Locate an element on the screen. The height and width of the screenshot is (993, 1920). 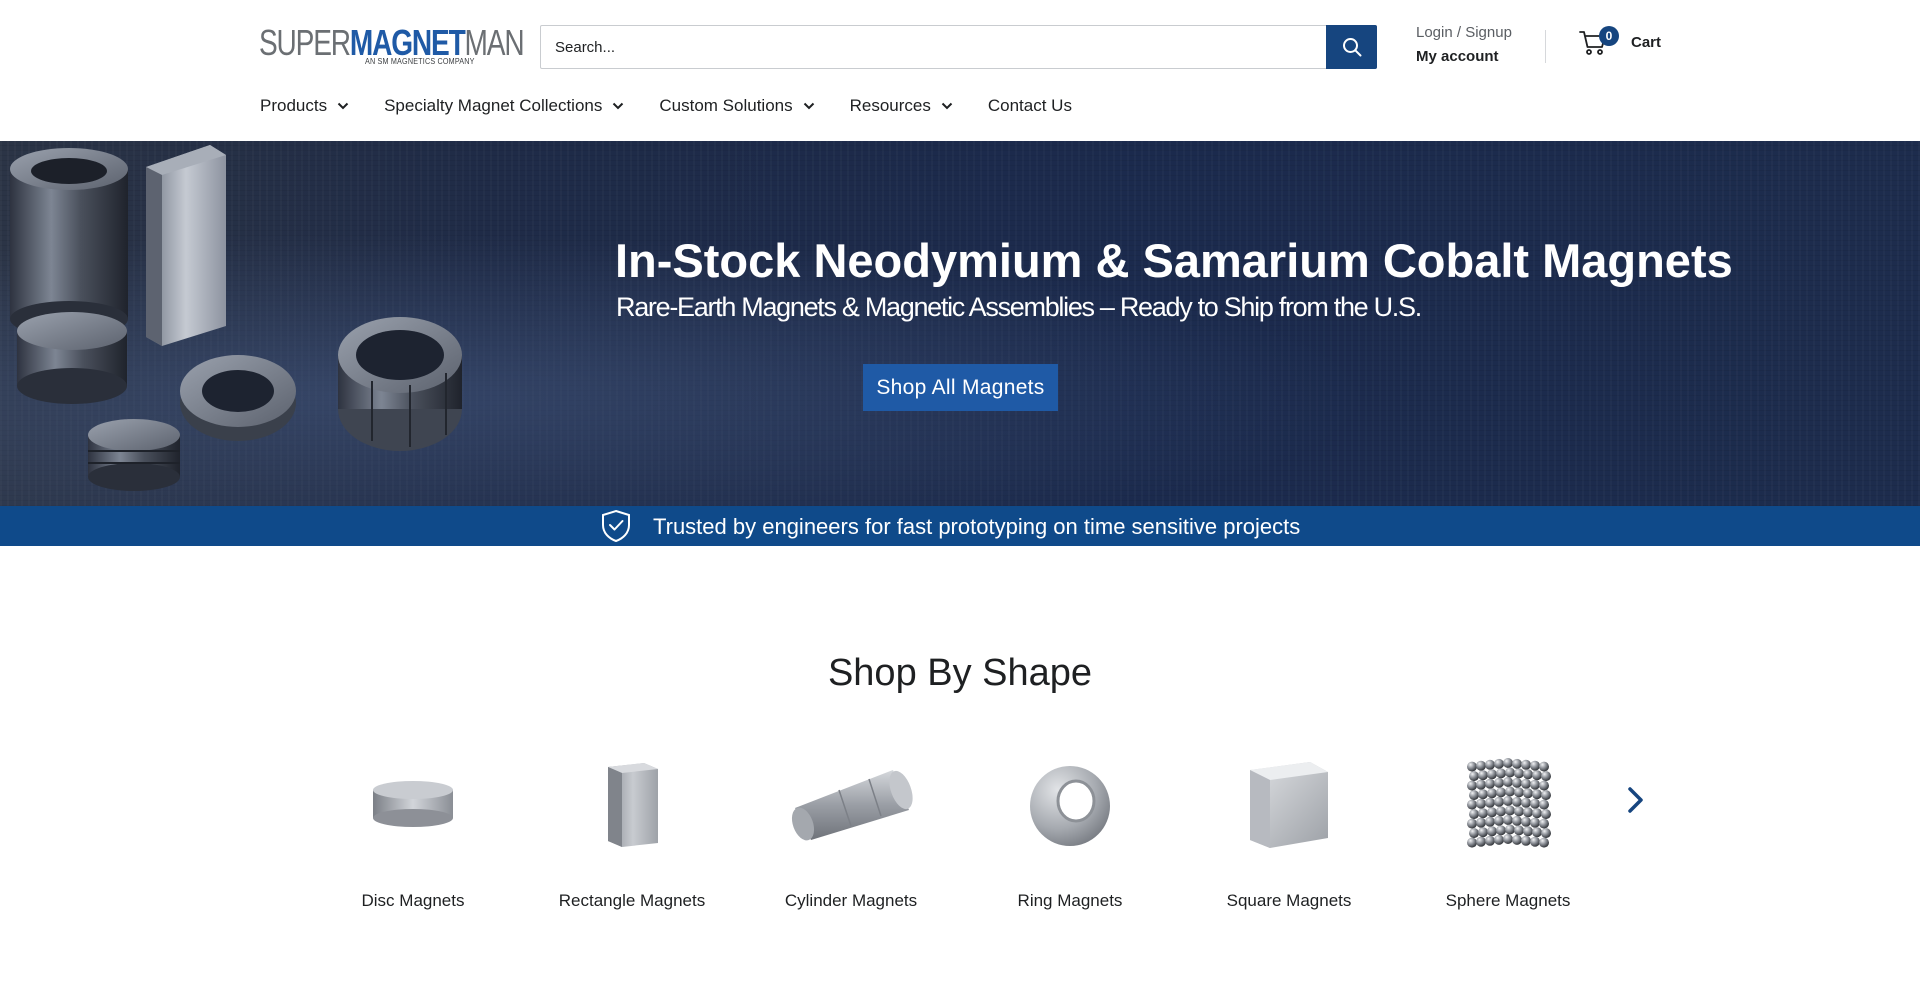
rectangle-magnet-image is located at coordinates (632, 804).